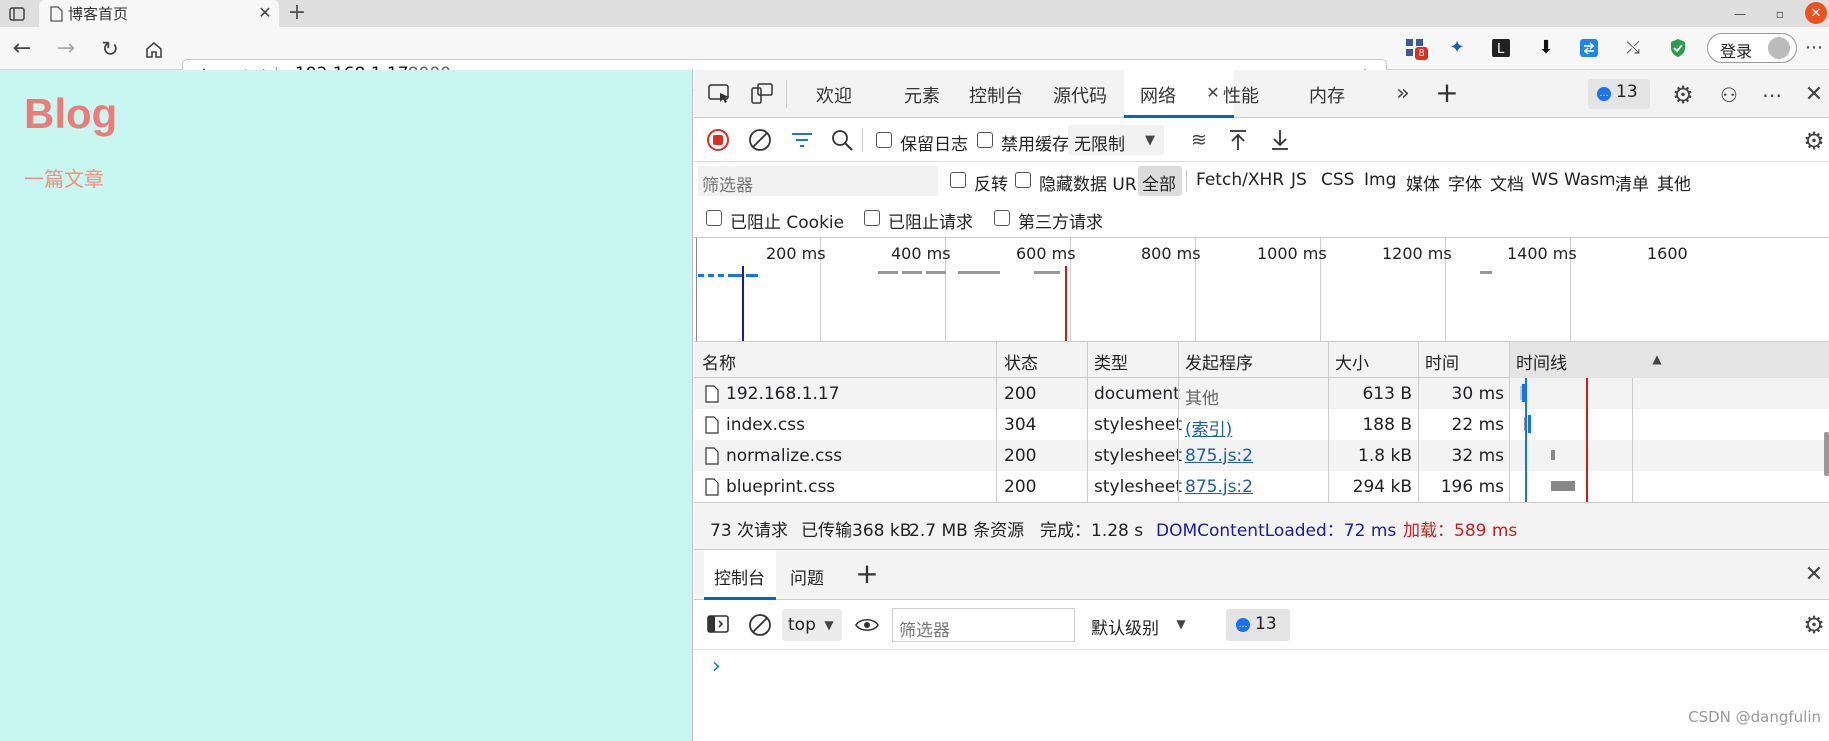  Describe the element at coordinates (1387, 394) in the screenshot. I see `row-size: 613 B` at that location.